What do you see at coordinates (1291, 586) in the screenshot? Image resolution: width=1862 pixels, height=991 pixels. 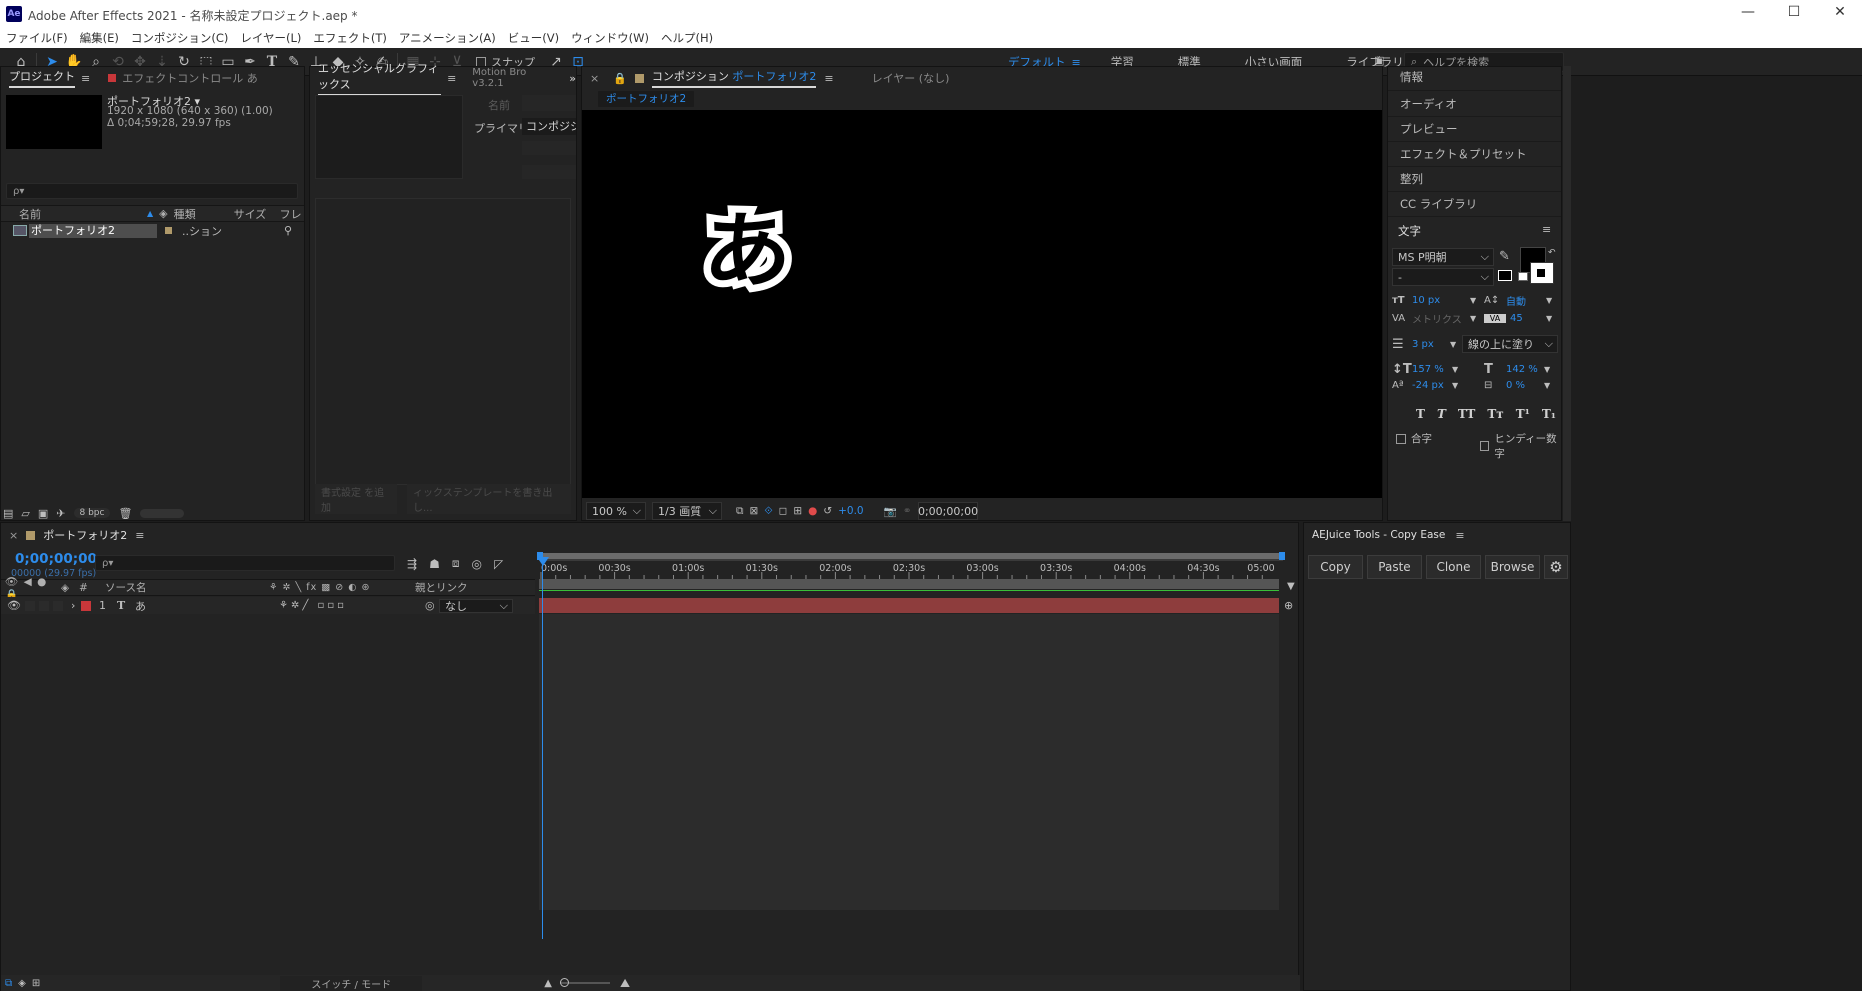 I see `comp-marker-bin-icon: ▼` at bounding box center [1291, 586].